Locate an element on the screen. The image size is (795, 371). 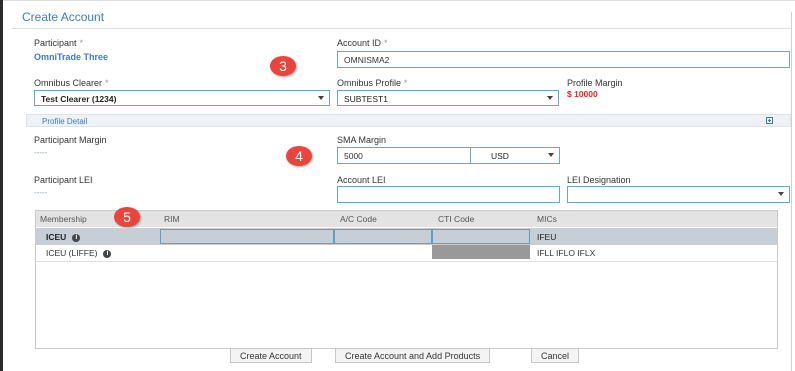
participant-label-text: Participant is located at coordinates (55, 43).